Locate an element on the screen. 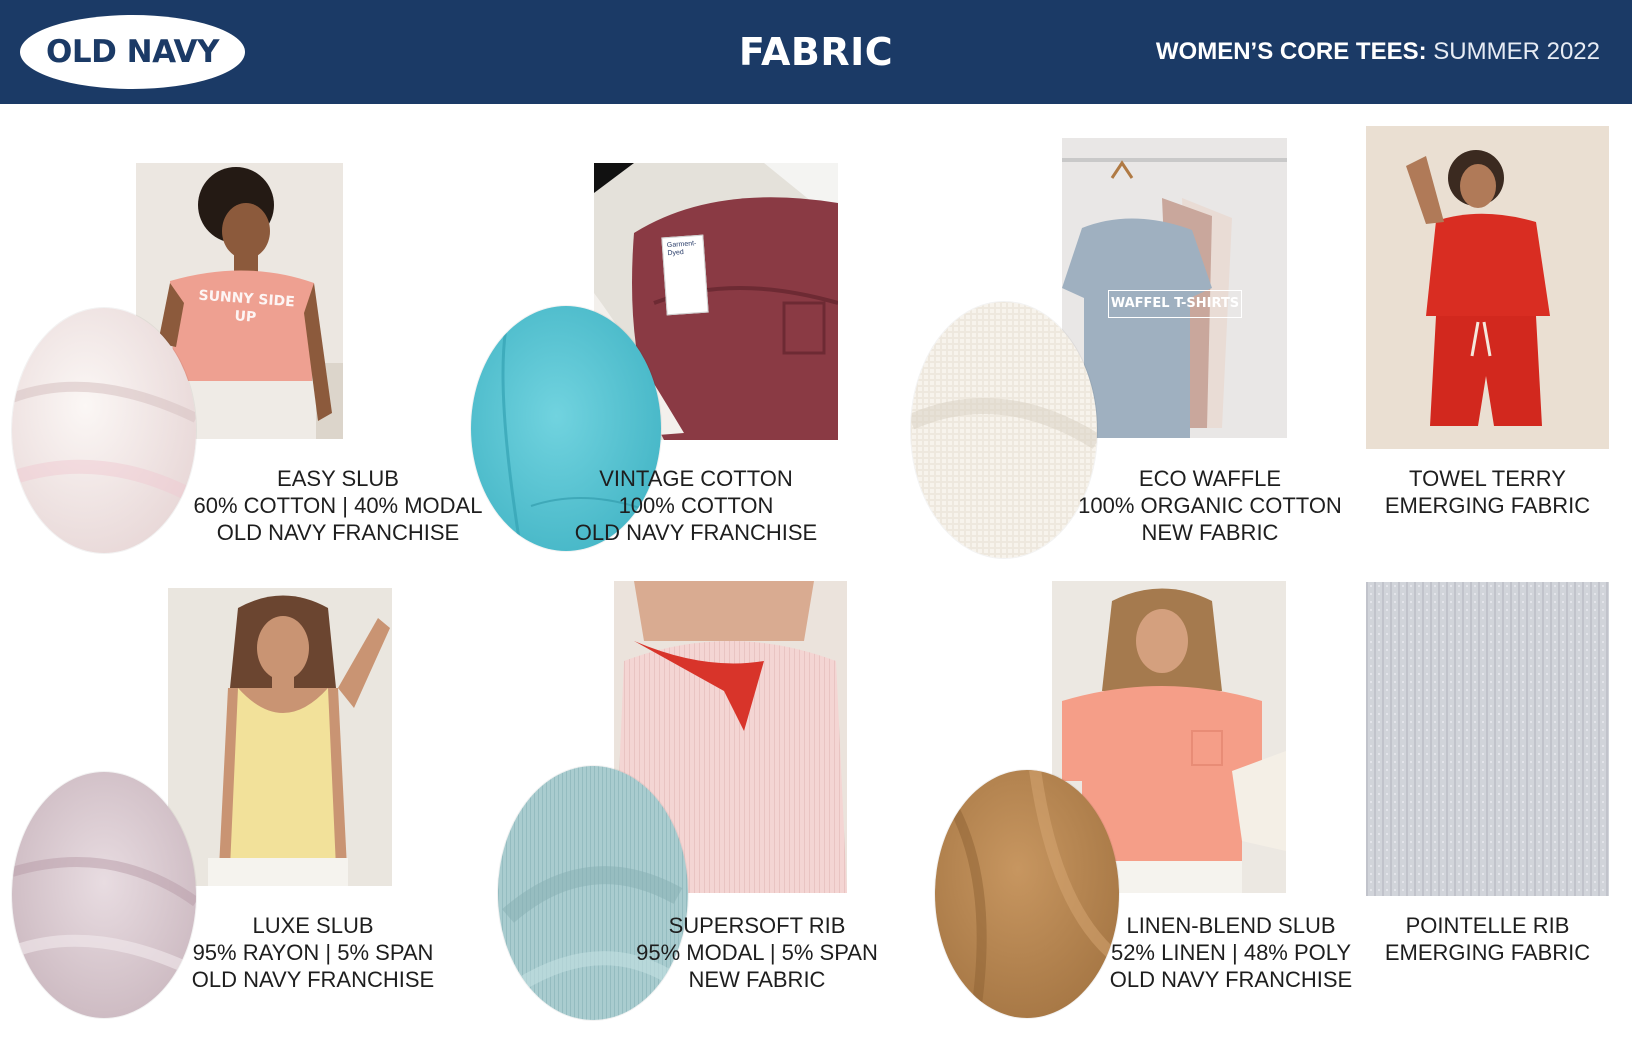 The height and width of the screenshot is (1056, 1632). fabric-name: LINEN-BLEND SLUB is located at coordinates (1231, 925).